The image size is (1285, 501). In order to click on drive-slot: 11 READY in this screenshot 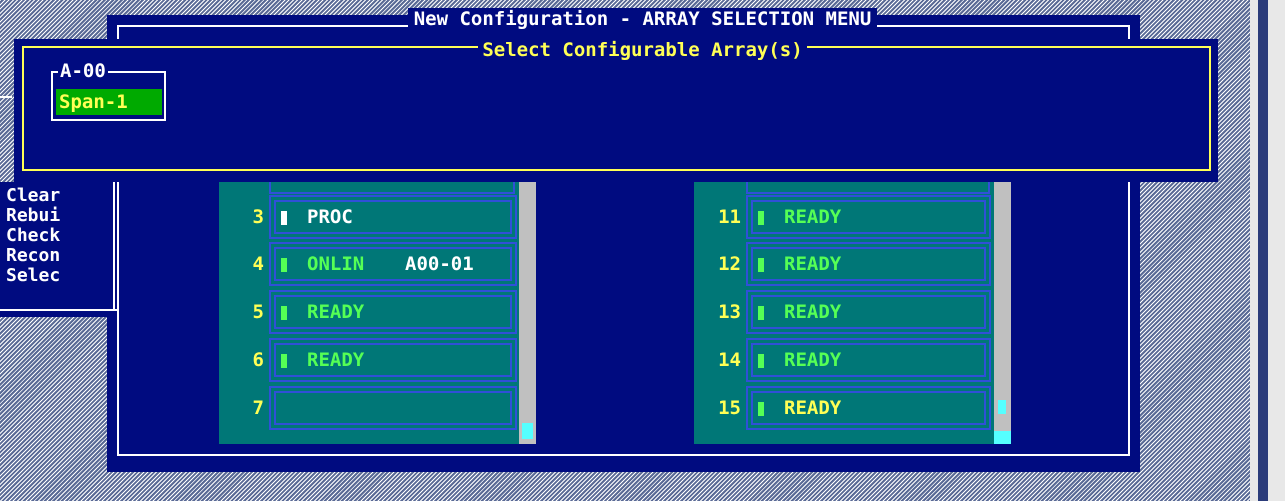, I will do `click(845, 217)`.